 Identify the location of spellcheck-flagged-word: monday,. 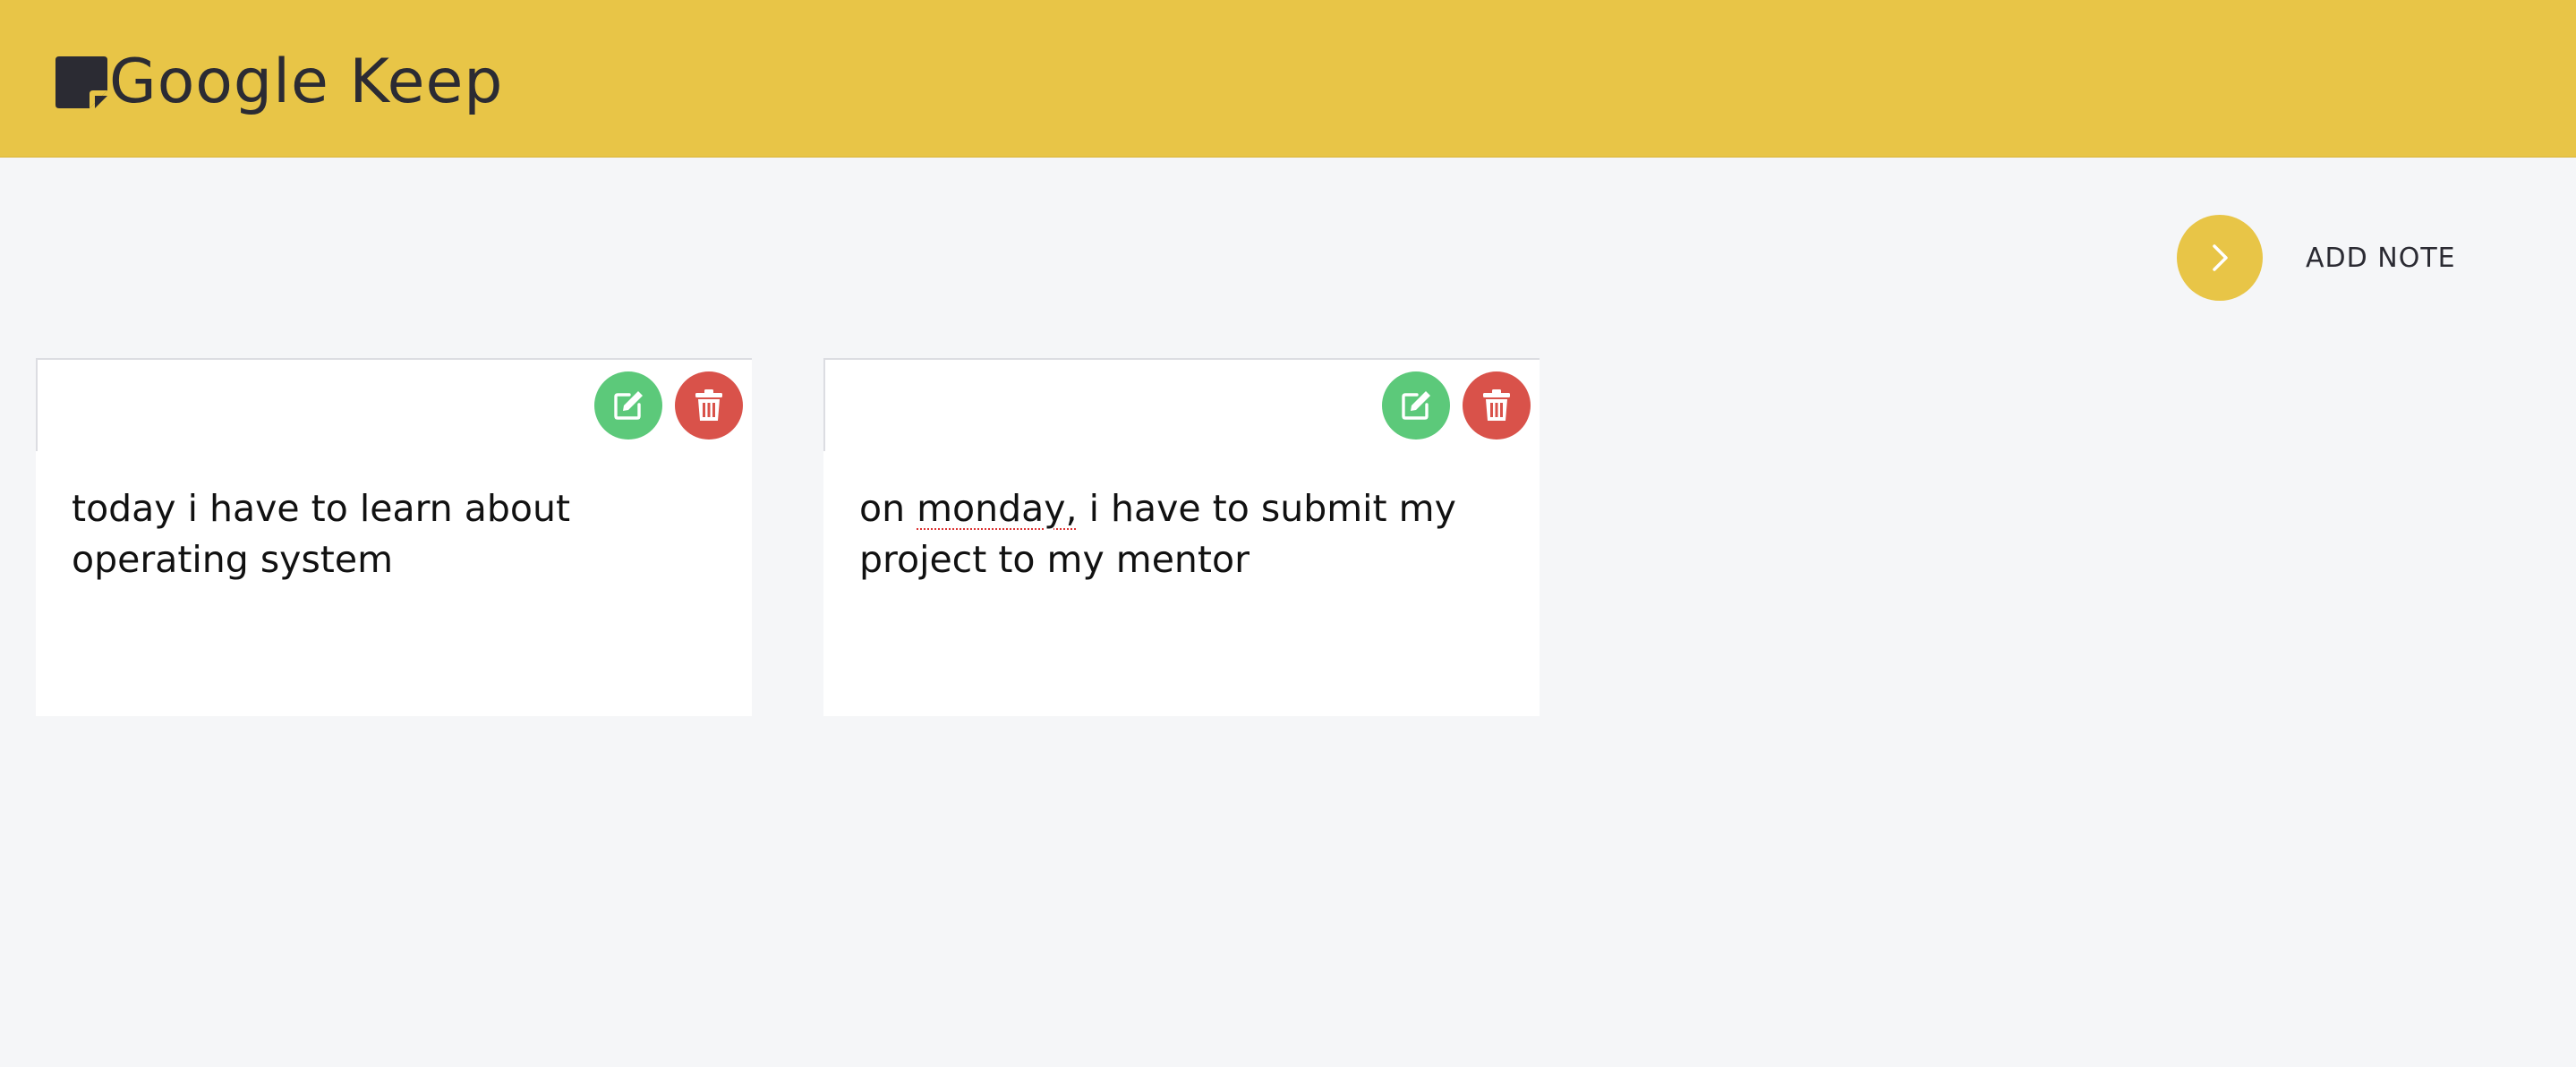
(997, 508).